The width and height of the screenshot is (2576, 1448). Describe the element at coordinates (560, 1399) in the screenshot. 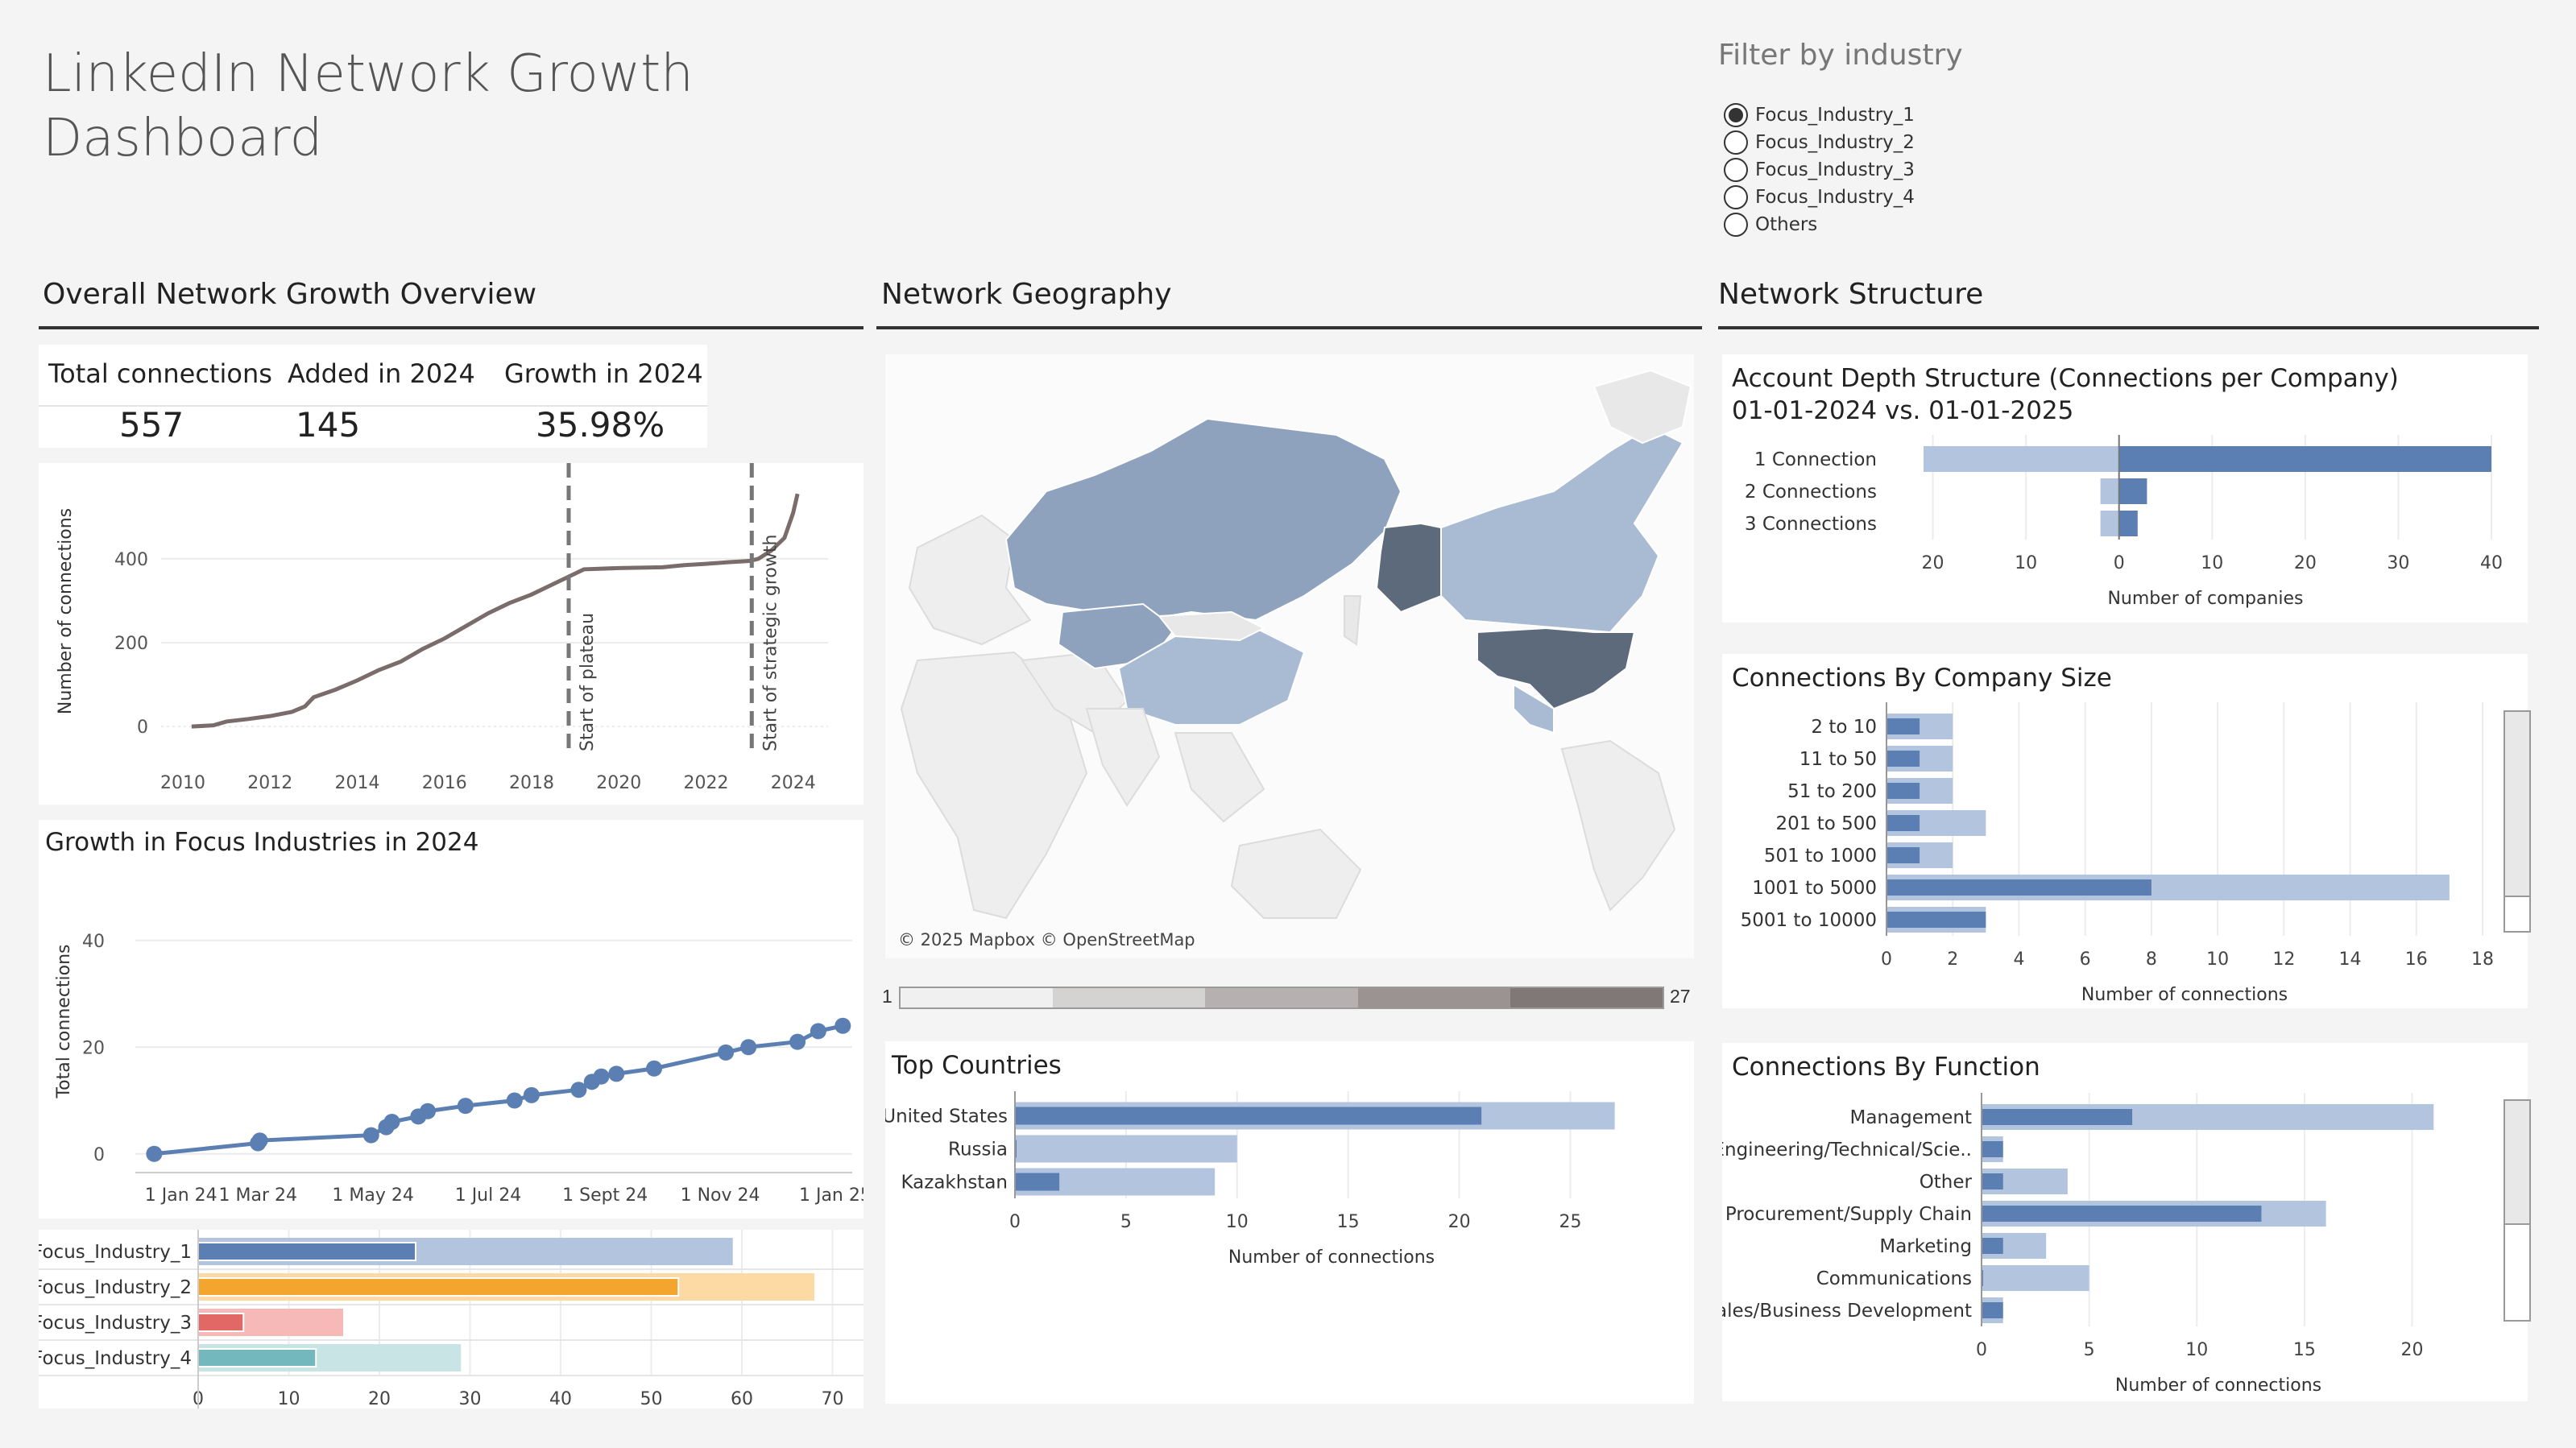

I see `x-tick-label: 40` at that location.